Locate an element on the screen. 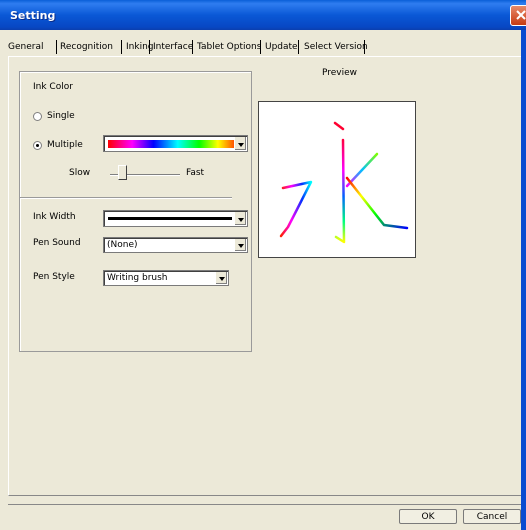 Image resolution: width=526 pixels, height=530 pixels. speed-slider-thumb is located at coordinates (122, 172).